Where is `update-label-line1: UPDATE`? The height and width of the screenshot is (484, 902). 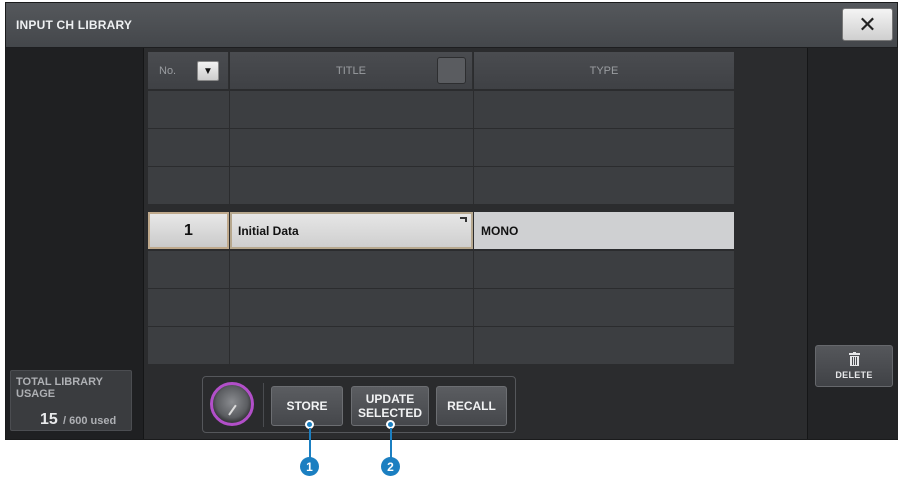
update-label-line1: UPDATE is located at coordinates (390, 399).